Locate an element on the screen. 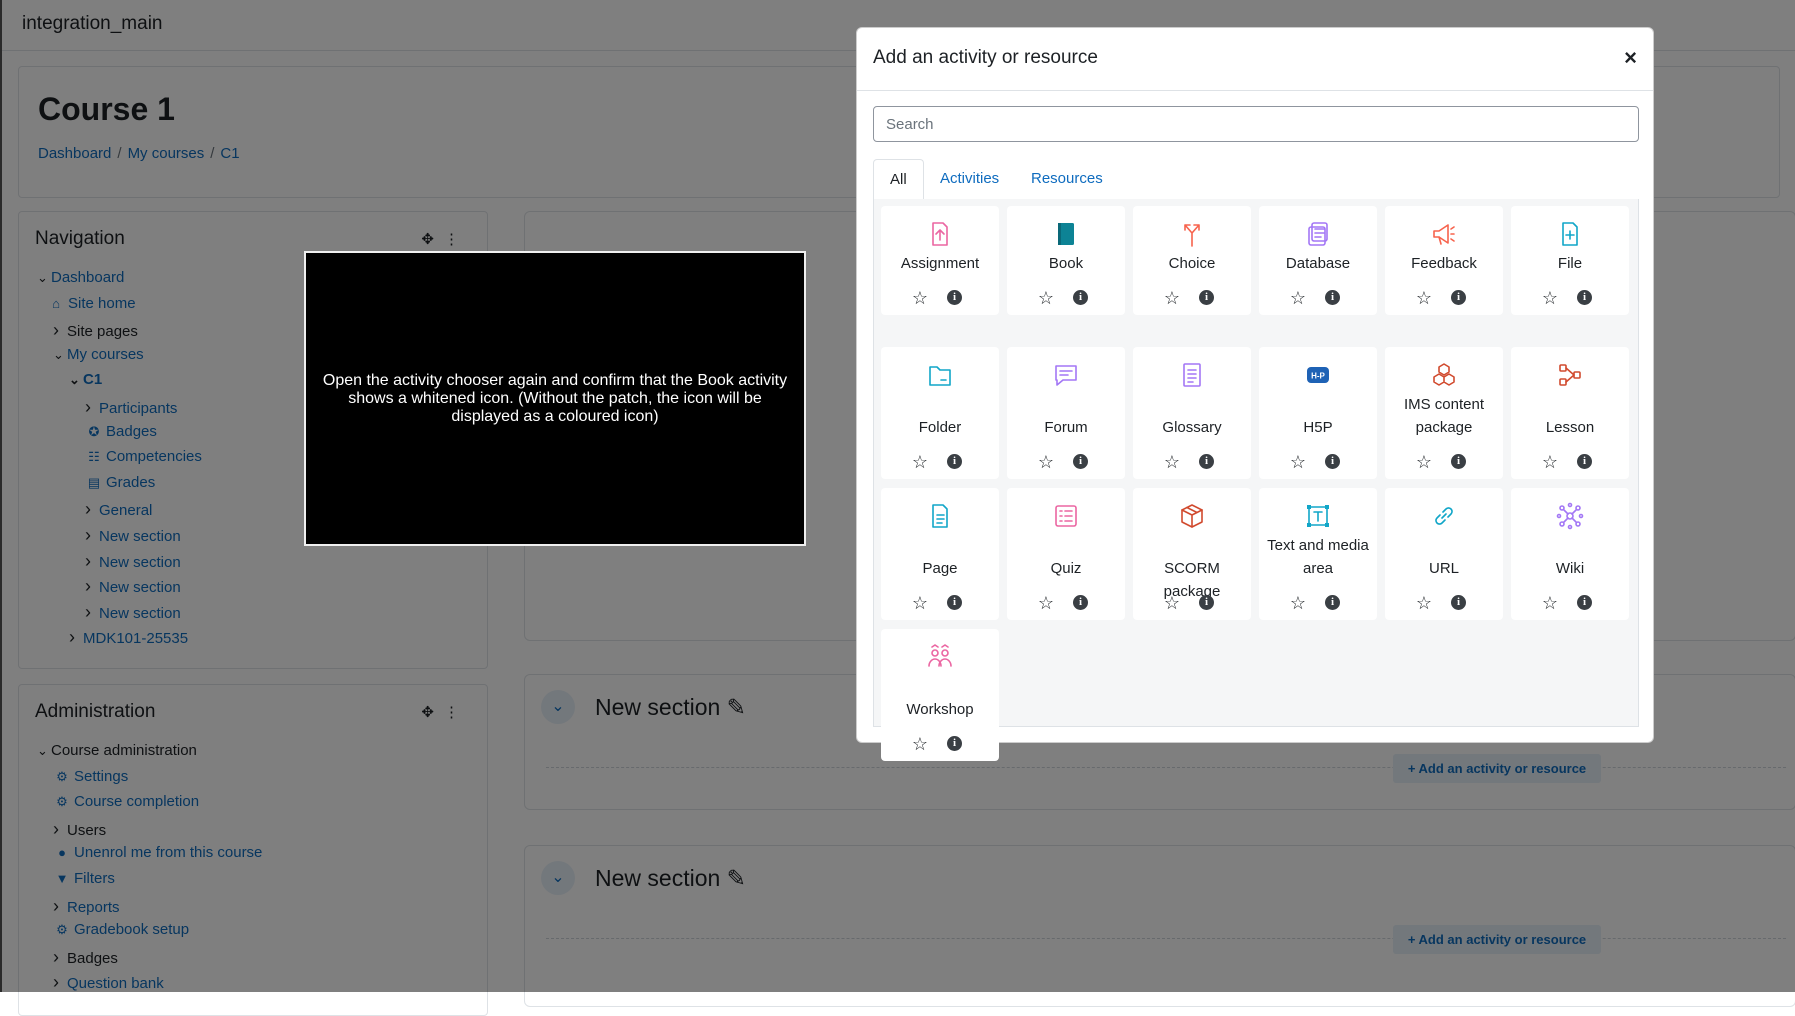  assignment-icon is located at coordinates (940, 234).